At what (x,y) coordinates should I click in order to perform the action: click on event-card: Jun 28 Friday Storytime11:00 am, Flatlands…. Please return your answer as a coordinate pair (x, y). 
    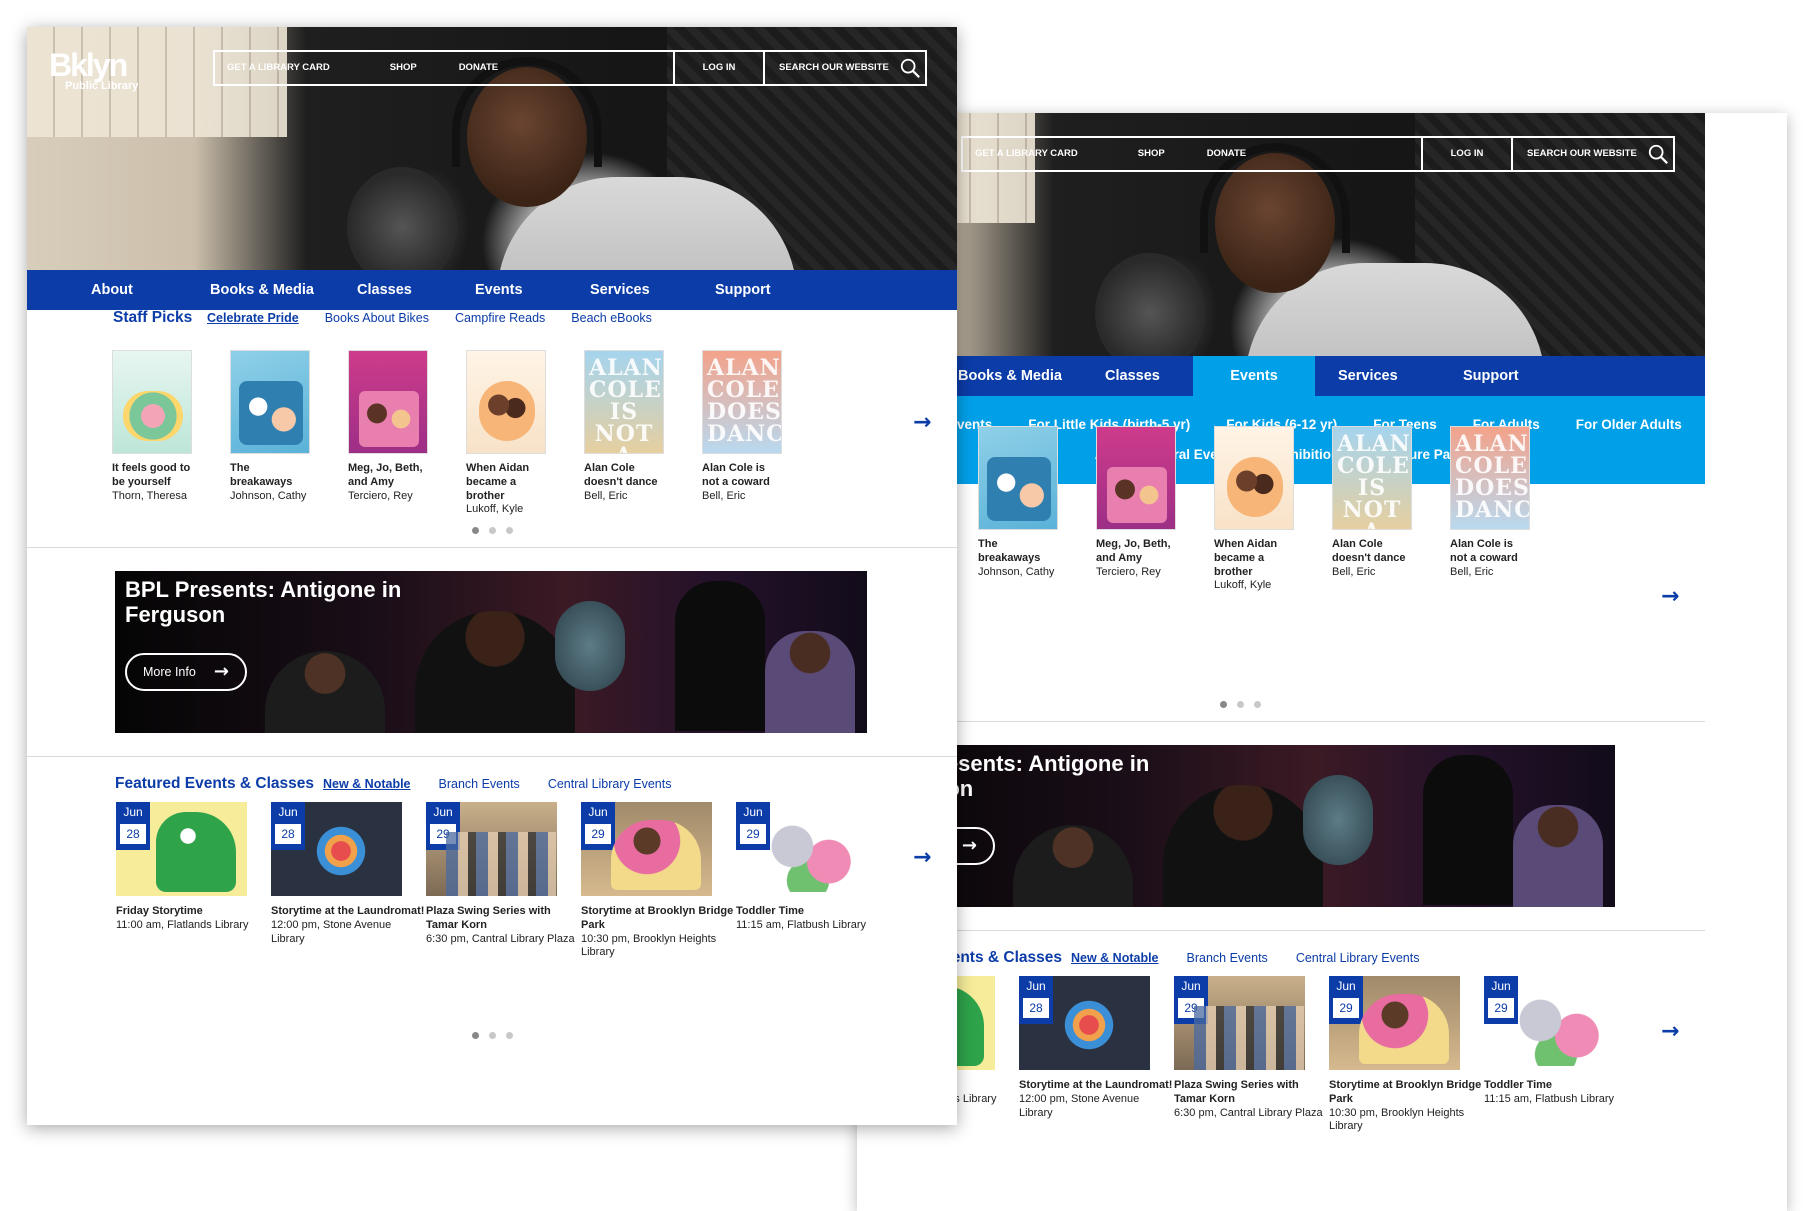
    Looking at the image, I should click on (193, 881).